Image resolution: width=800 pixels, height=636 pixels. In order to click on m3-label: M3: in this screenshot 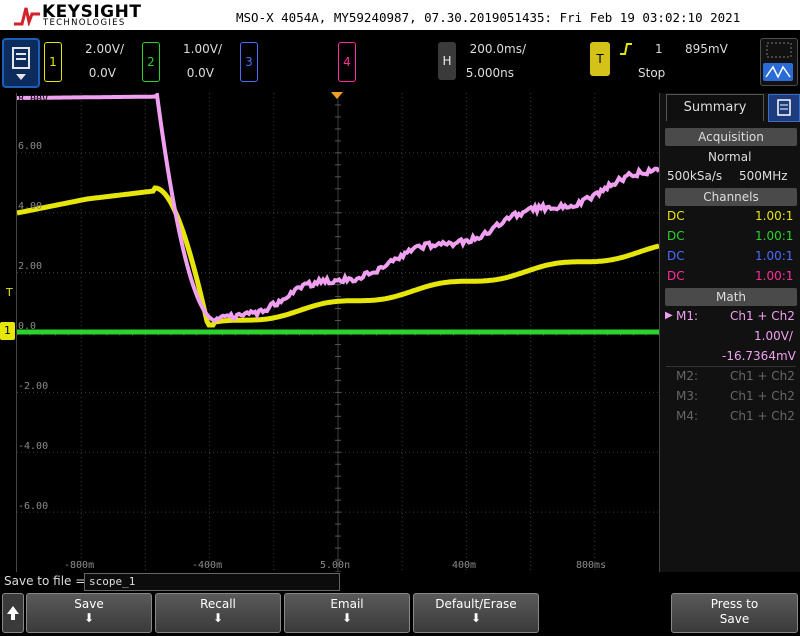, I will do `click(687, 396)`.